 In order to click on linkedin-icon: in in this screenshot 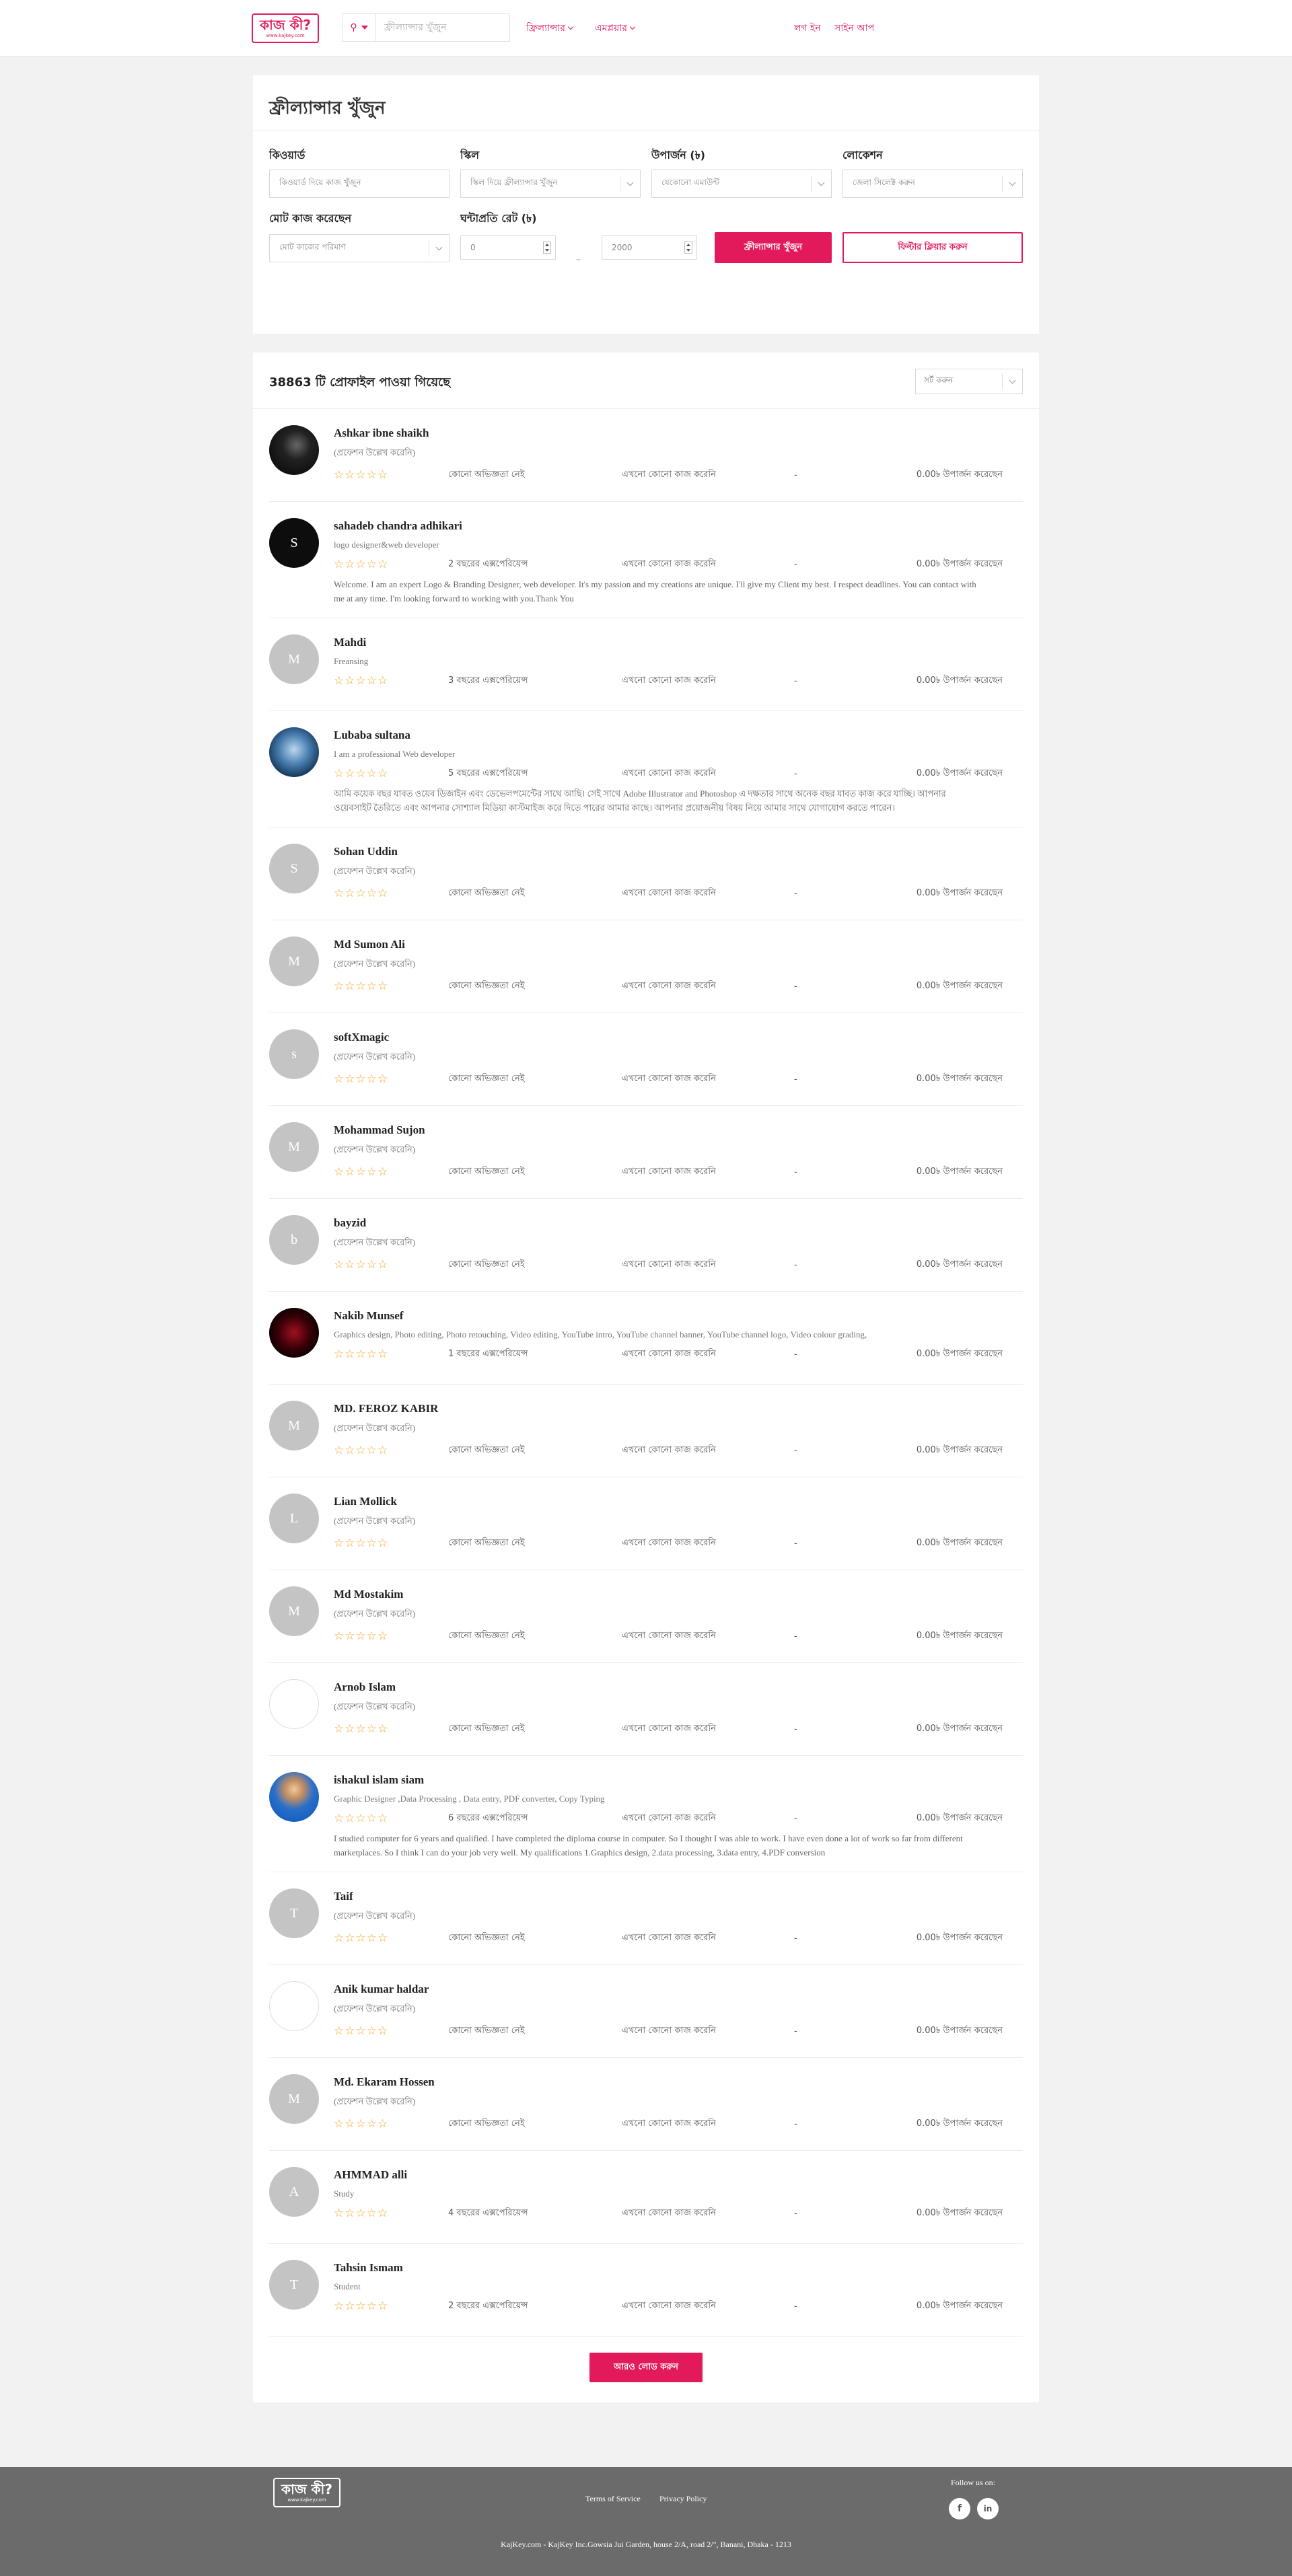, I will do `click(988, 2508)`.